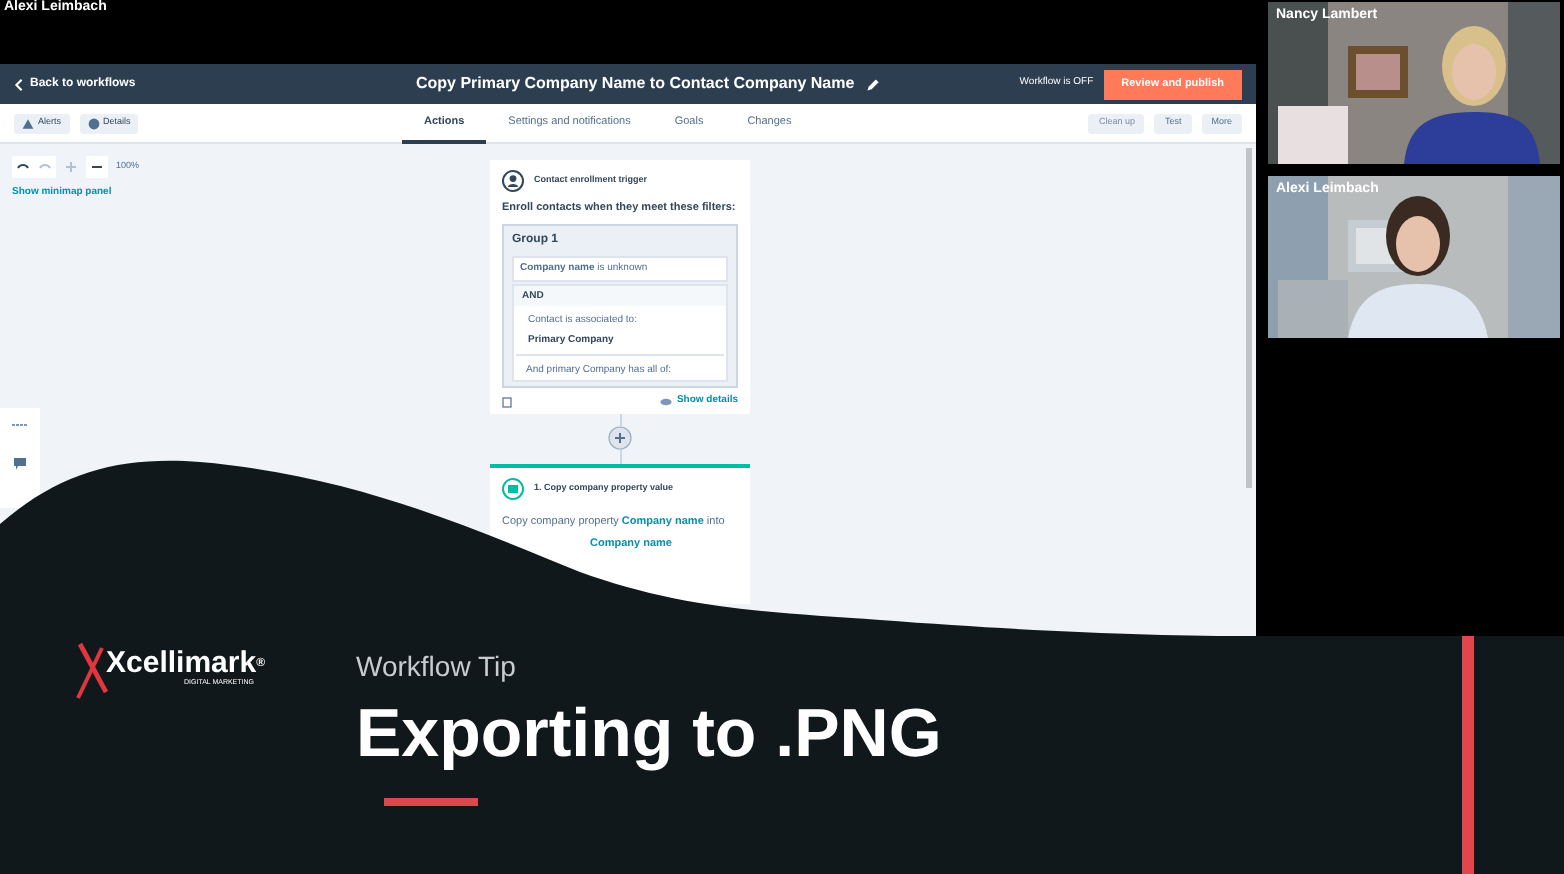 The width and height of the screenshot is (1564, 874). Describe the element at coordinates (28, 123) in the screenshot. I see `warning-icon` at that location.